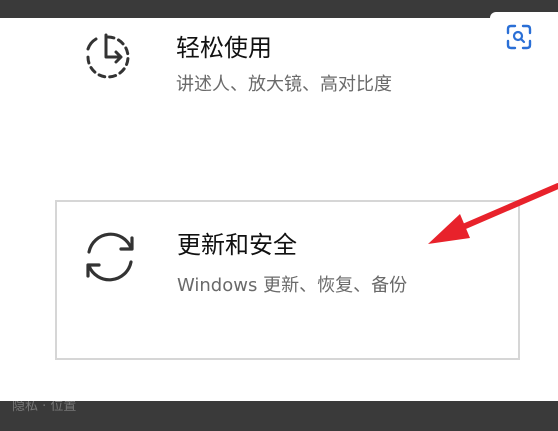 The width and height of the screenshot is (558, 431). Describe the element at coordinates (524, 16) in the screenshot. I see `top-edge-notch` at that location.